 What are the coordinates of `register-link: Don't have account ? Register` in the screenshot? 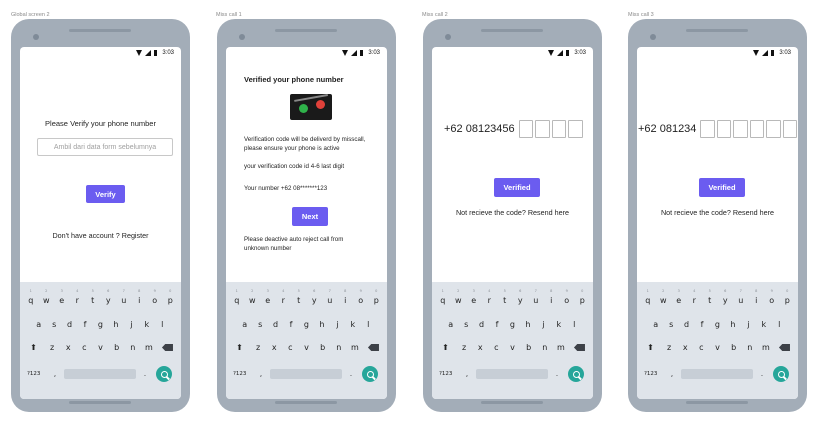 It's located at (100, 235).